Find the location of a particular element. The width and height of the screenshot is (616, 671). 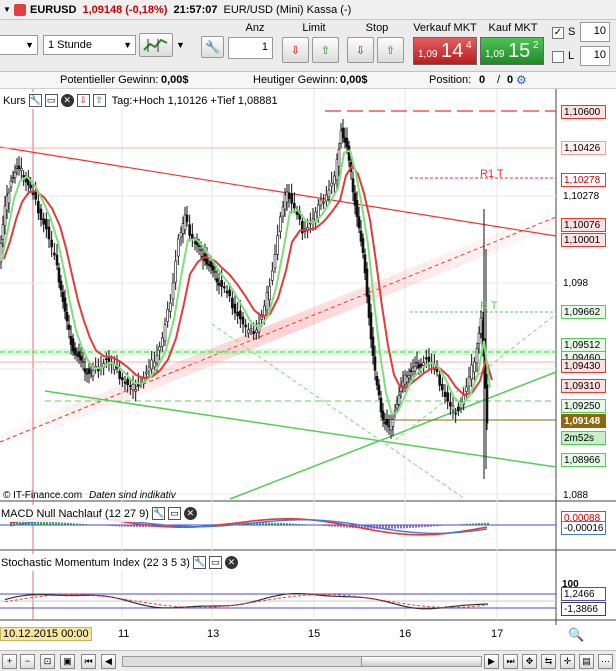

buy-arrow-icon: ⇧ is located at coordinates (99, 100).